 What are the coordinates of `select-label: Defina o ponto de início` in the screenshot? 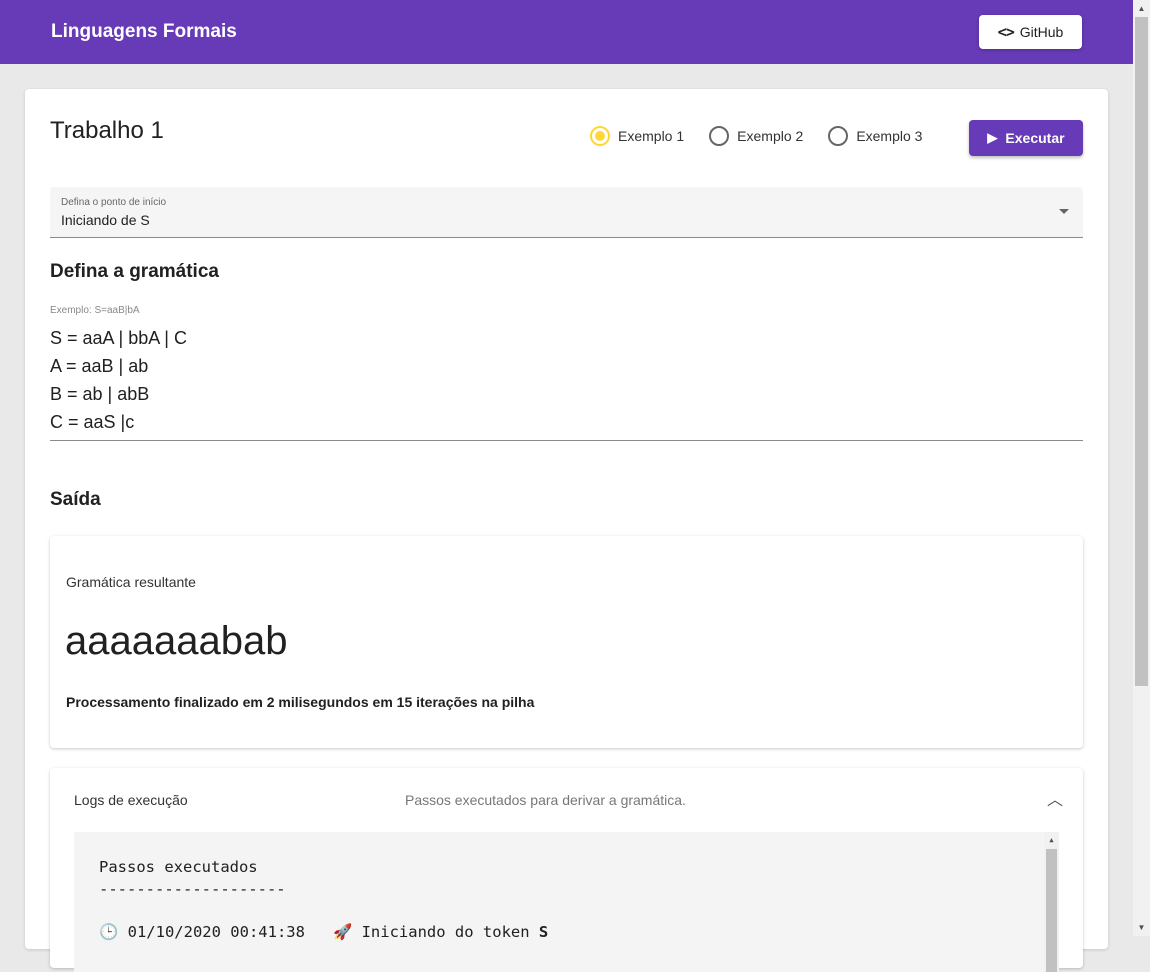 It's located at (114, 202).